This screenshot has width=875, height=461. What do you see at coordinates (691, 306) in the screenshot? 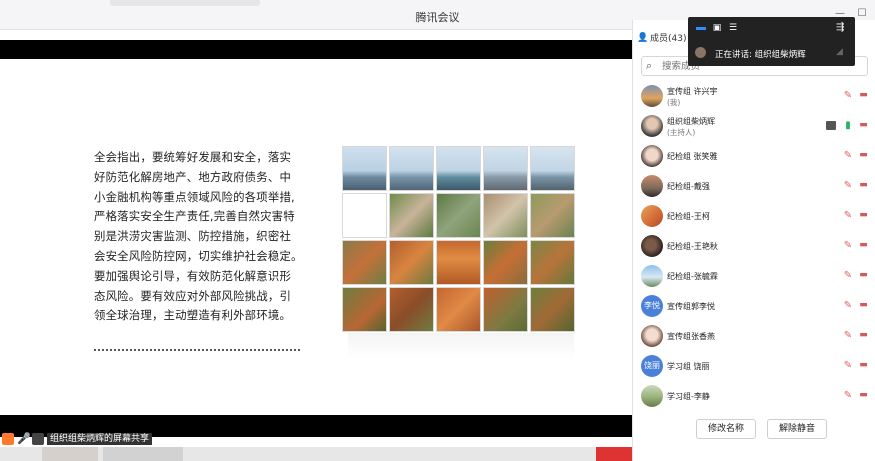
I see `member-name: 宣传组郭李悦` at bounding box center [691, 306].